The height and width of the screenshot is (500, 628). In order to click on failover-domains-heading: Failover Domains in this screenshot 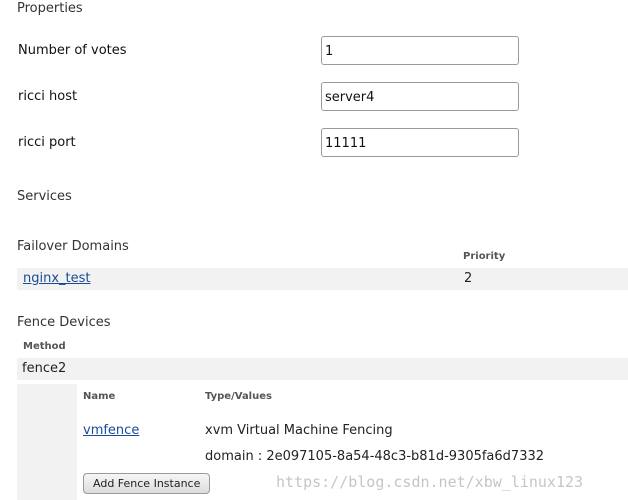, I will do `click(73, 246)`.